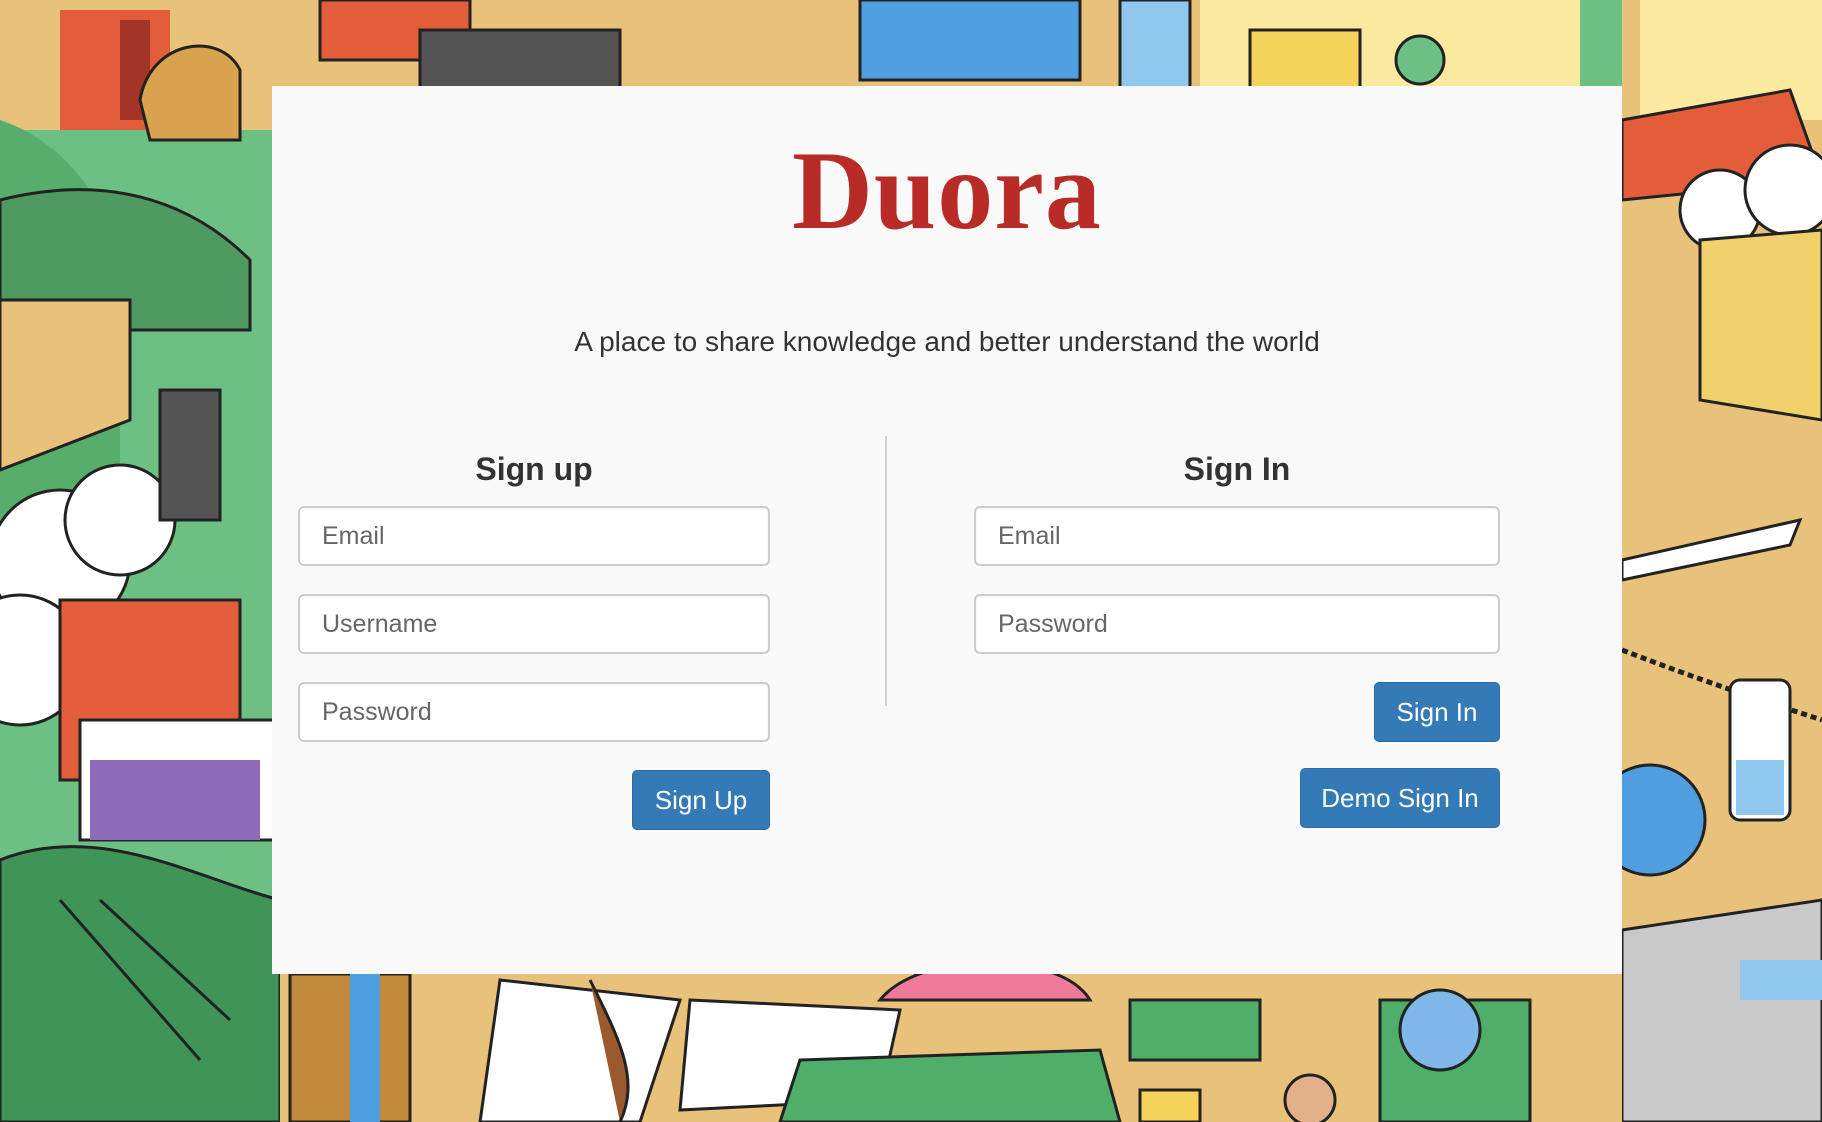 This screenshot has width=1822, height=1122. What do you see at coordinates (534, 624) in the screenshot?
I see `signup-username-input` at bounding box center [534, 624].